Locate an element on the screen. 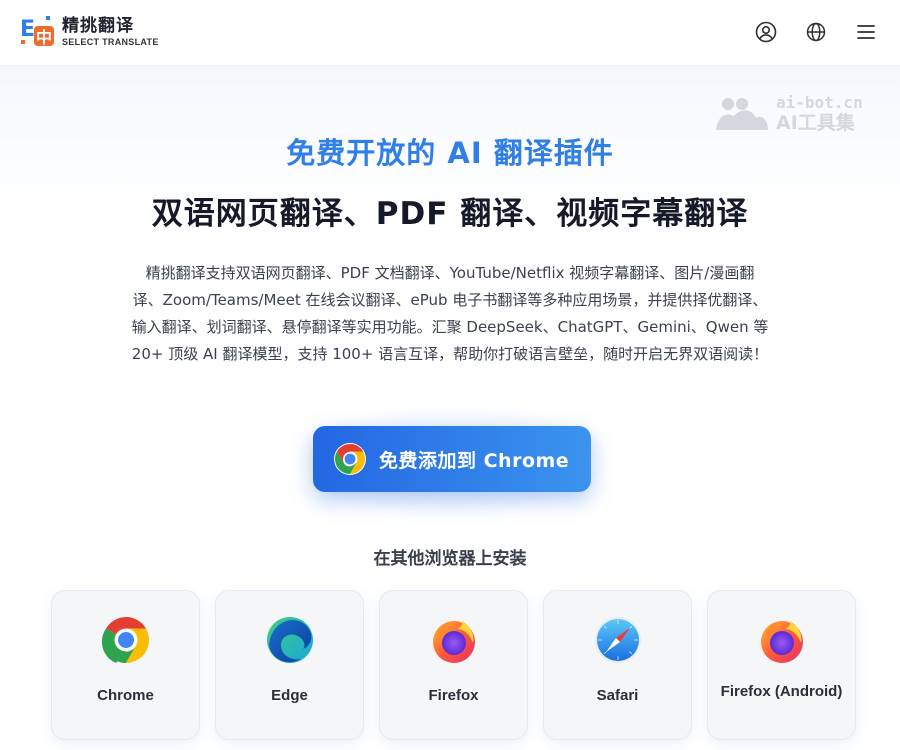 The width and height of the screenshot is (900, 750). browser-card-firefox: Firefox is located at coordinates (453, 665).